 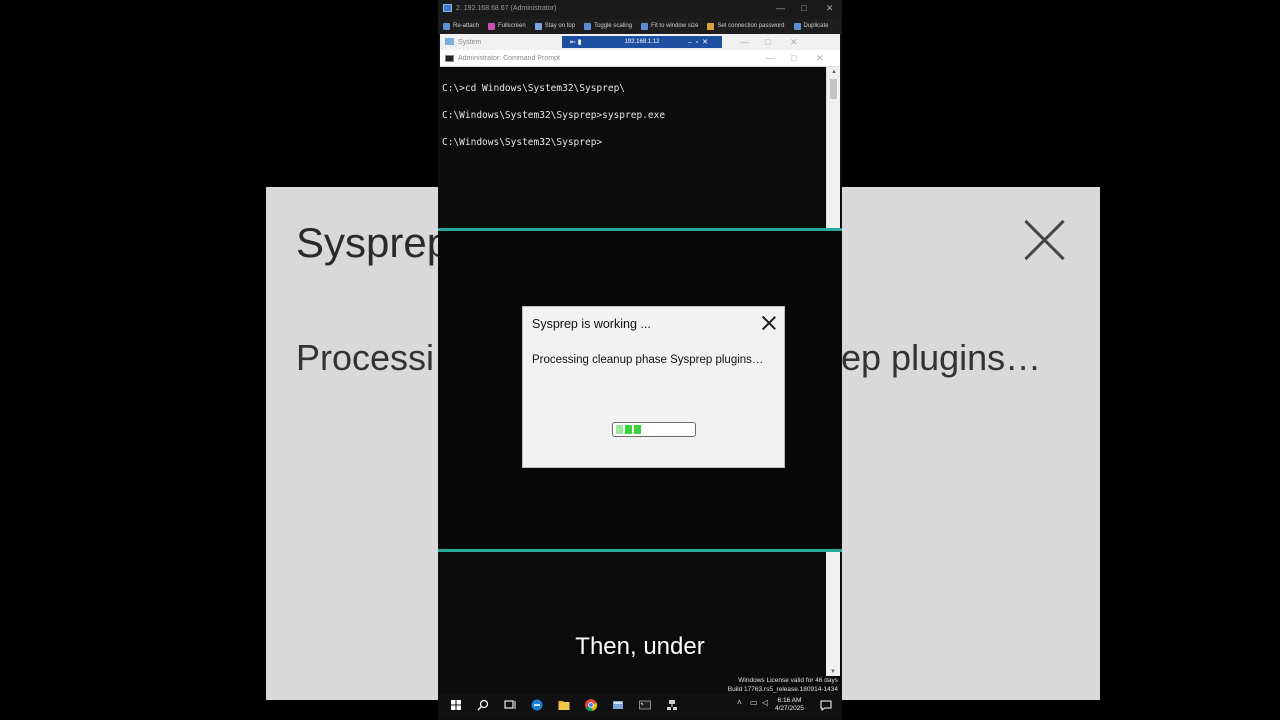 What do you see at coordinates (365, 357) in the screenshot?
I see `background-body-left: Processi` at bounding box center [365, 357].